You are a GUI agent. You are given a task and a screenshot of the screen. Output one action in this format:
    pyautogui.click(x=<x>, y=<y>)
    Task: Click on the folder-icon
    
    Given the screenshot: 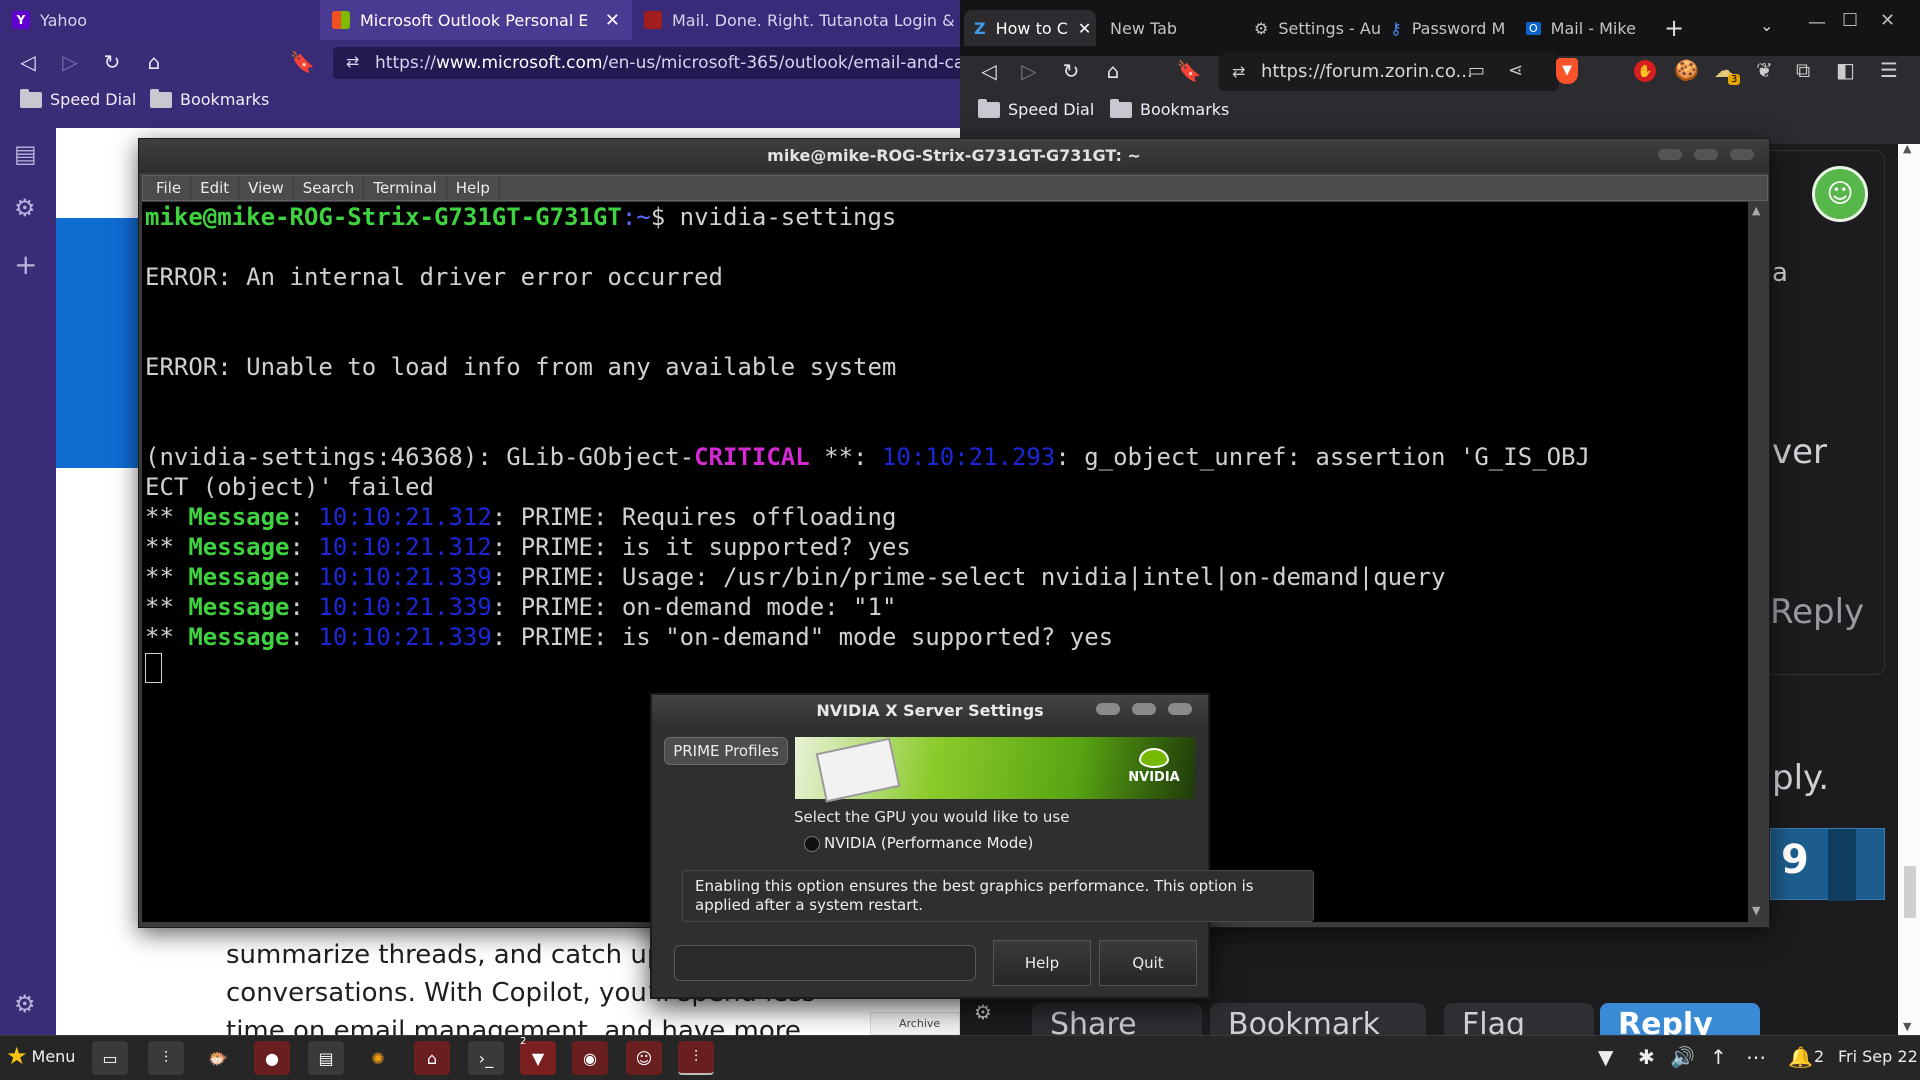 What is the action you would take?
    pyautogui.click(x=989, y=108)
    